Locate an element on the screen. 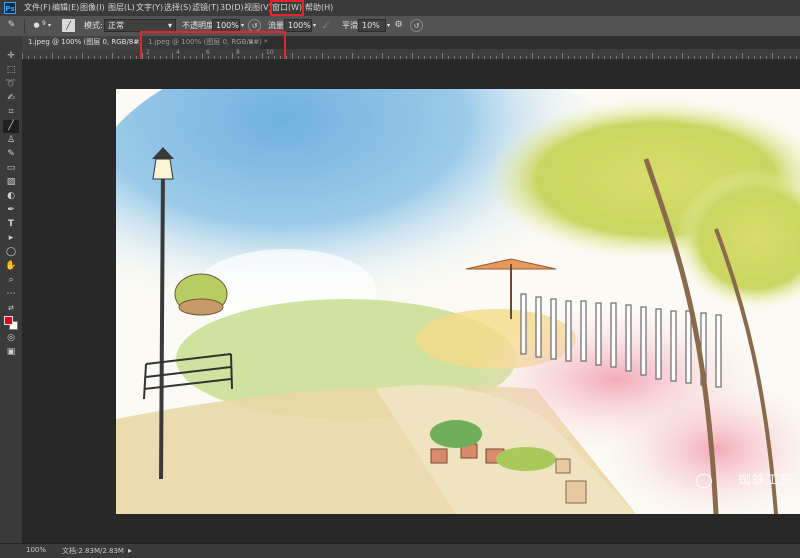 Image resolution: width=800 pixels, height=558 pixels. quick-mask-icon: ◎ is located at coordinates (11, 338).